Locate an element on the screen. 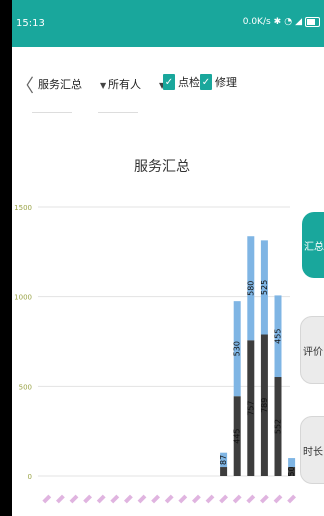 The image size is (324, 516). data-label: 757 is located at coordinates (250, 407).